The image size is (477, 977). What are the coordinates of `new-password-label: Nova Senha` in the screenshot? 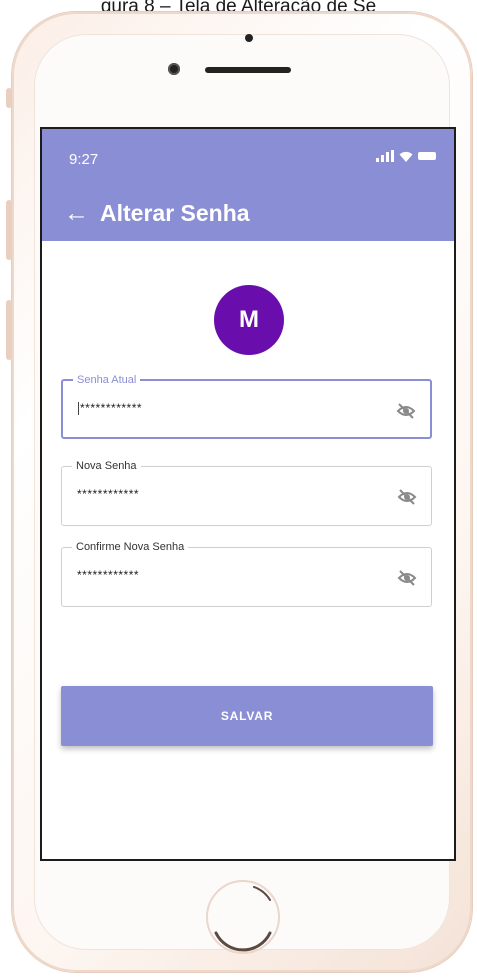 It's located at (106, 466).